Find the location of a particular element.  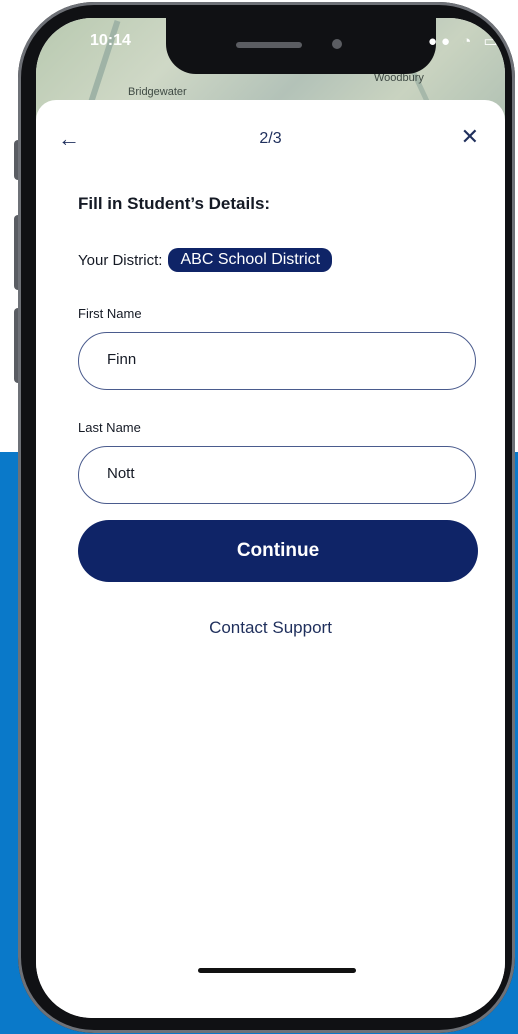

last-name-label: Last Name is located at coordinates (109, 427).